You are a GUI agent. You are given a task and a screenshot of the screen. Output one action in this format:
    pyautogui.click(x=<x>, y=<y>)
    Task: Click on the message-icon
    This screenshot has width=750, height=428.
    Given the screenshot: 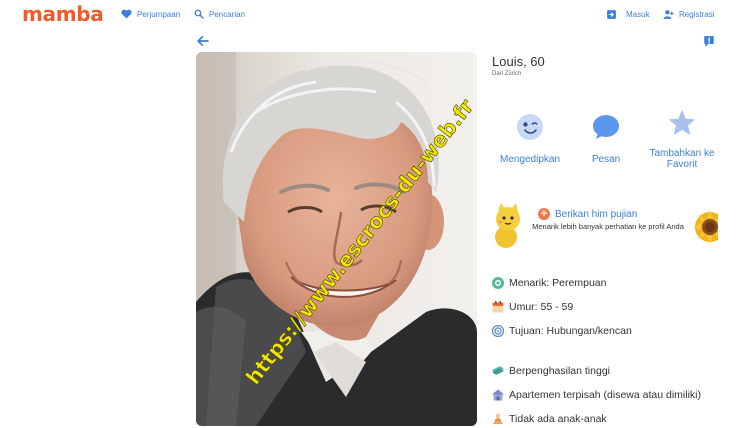 What is the action you would take?
    pyautogui.click(x=606, y=127)
    